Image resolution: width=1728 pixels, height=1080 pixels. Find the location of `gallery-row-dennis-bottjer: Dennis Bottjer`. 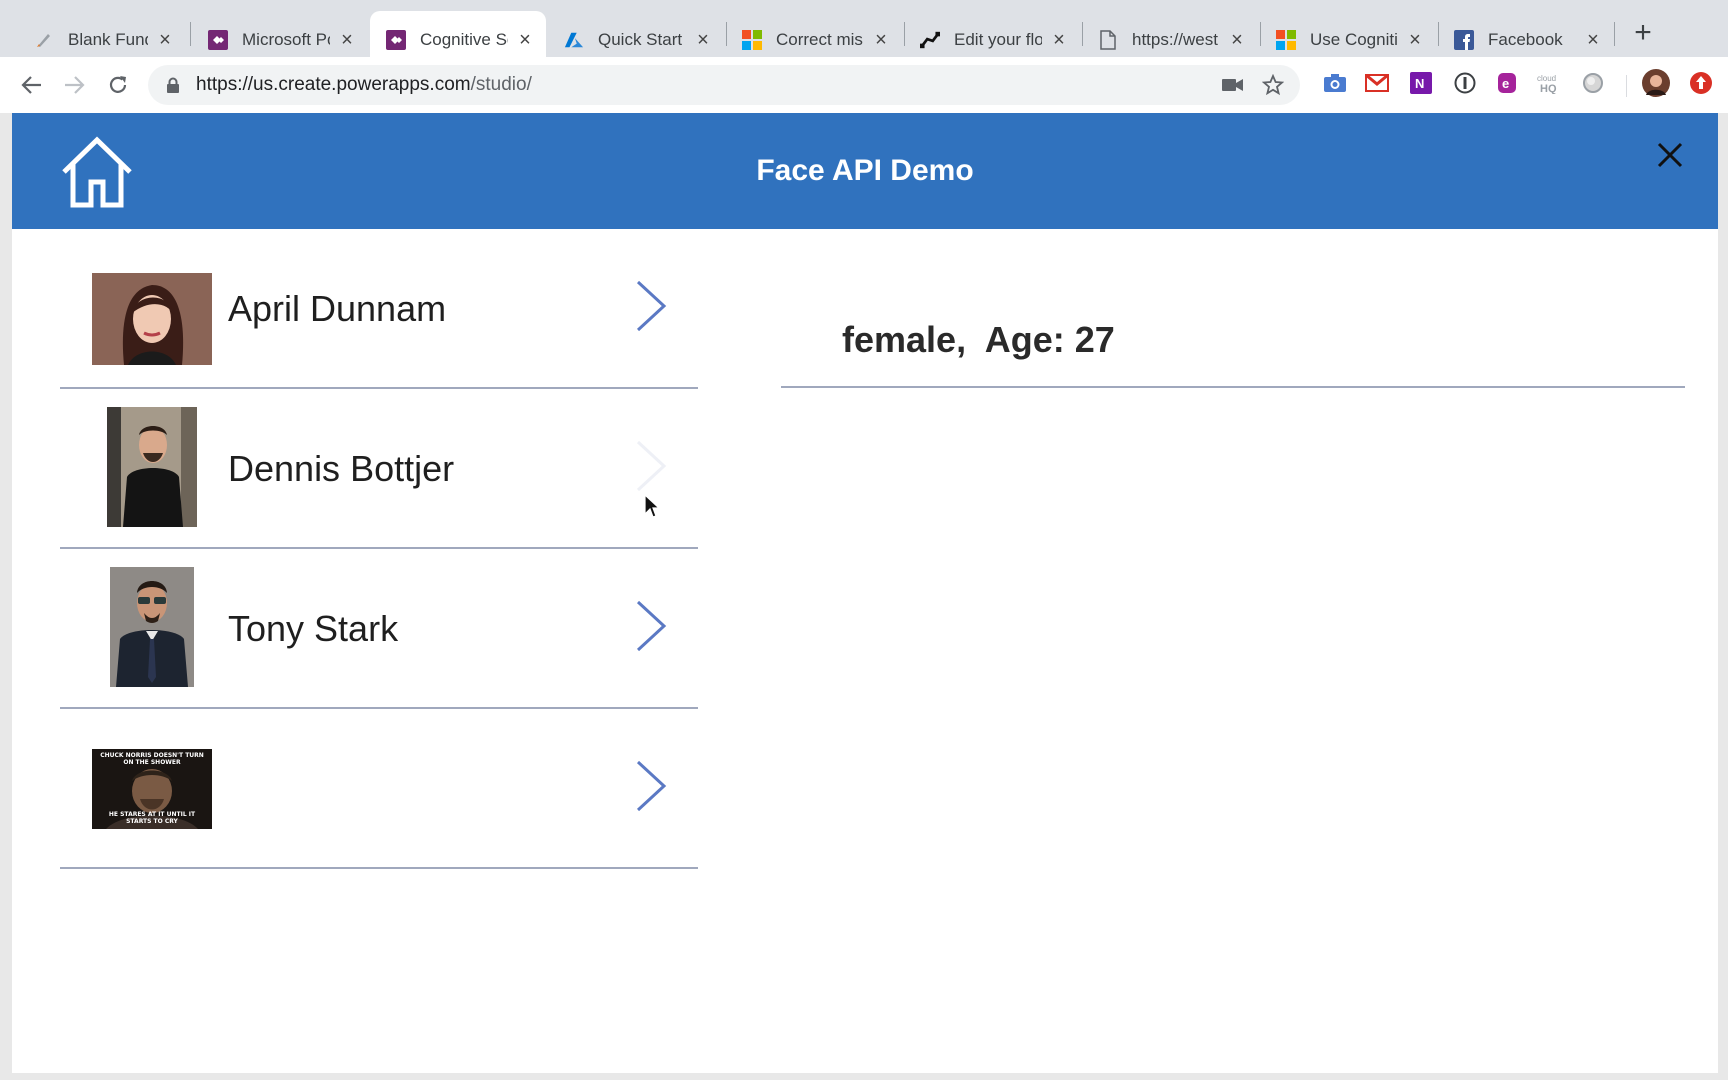

gallery-row-dennis-bottjer: Dennis Bottjer is located at coordinates (379, 469).